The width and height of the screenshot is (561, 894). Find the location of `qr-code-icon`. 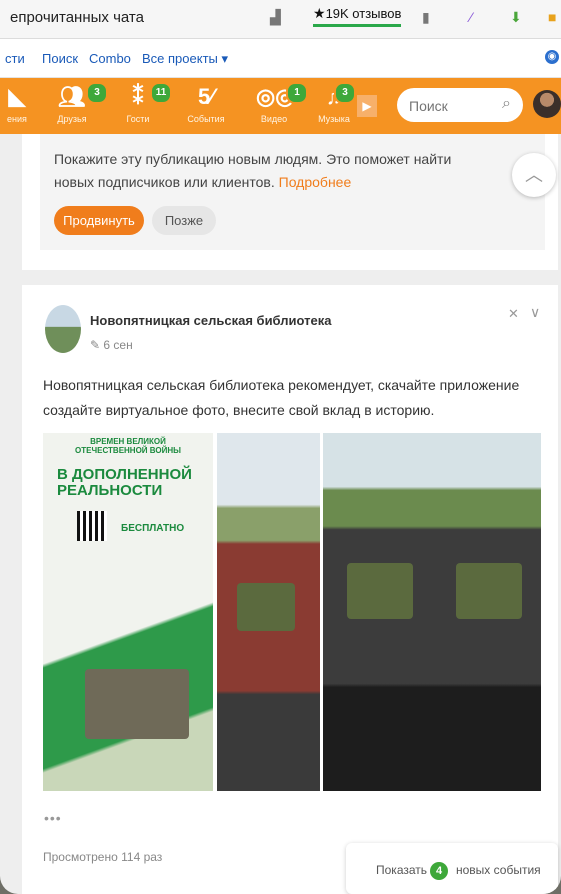

qr-code-icon is located at coordinates (92, 526).